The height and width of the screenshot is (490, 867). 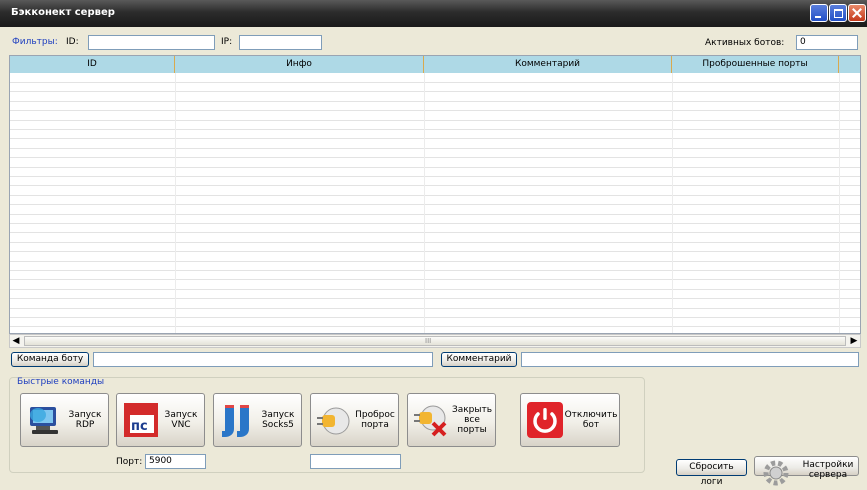 I want to click on id-filter-input, so click(x=151, y=42).